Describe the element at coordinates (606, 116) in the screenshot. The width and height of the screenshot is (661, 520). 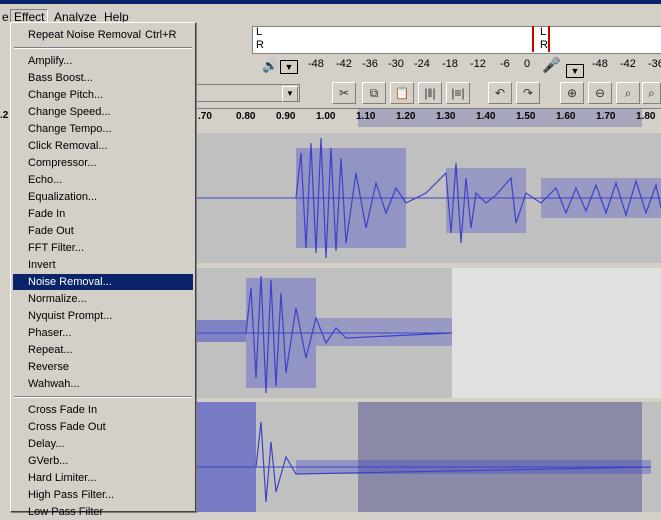
I see `ruler-label: 1.70` at that location.